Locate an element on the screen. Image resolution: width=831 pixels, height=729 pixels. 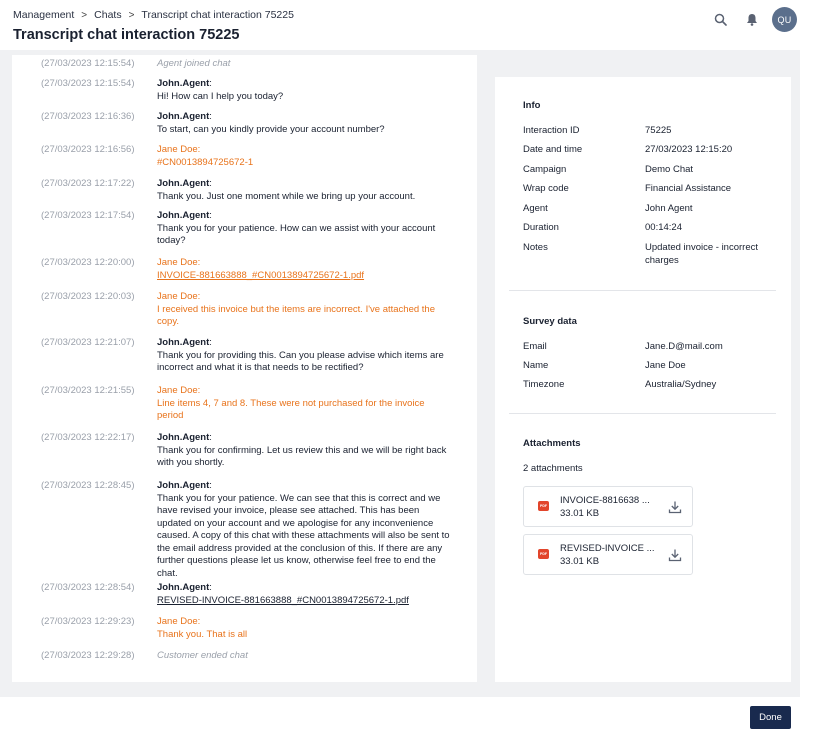
info-label: Duration is located at coordinates (541, 227).